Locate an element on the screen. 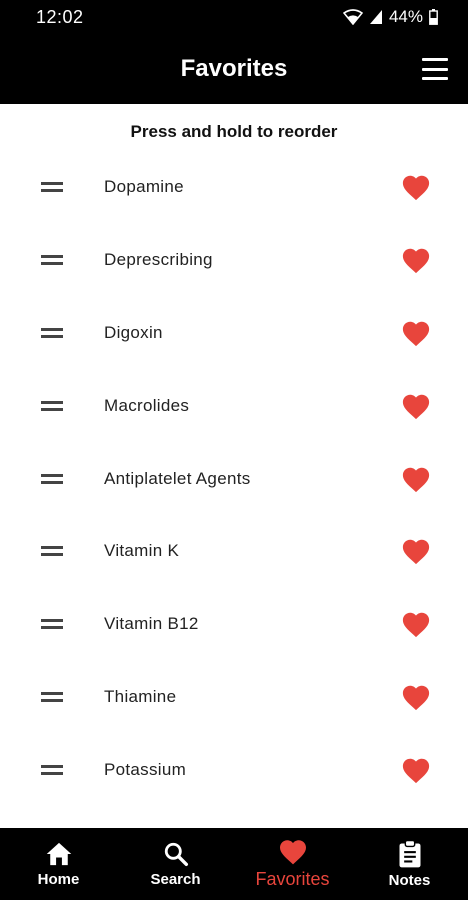 This screenshot has height=900, width=468. list-item-label: Thiamine is located at coordinates (140, 697).